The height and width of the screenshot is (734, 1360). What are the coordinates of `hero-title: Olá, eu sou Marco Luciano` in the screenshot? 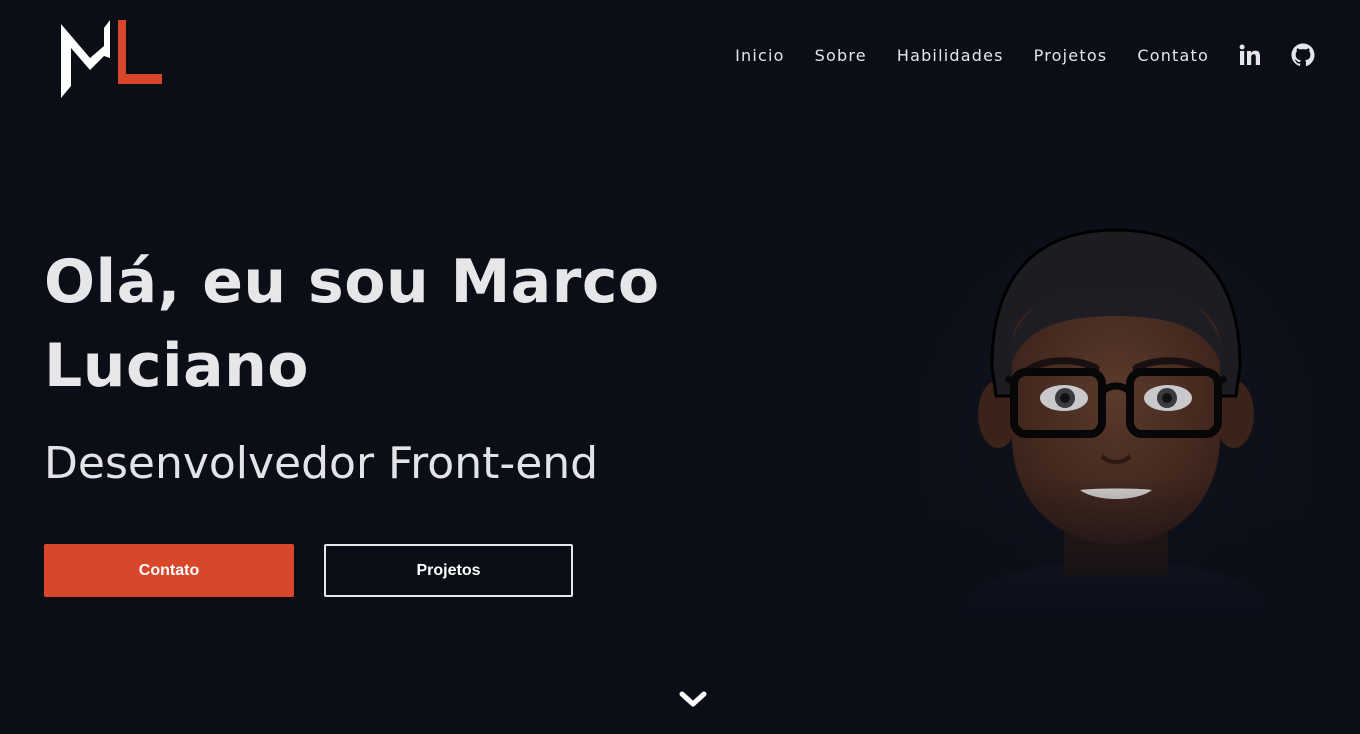 It's located at (374, 324).